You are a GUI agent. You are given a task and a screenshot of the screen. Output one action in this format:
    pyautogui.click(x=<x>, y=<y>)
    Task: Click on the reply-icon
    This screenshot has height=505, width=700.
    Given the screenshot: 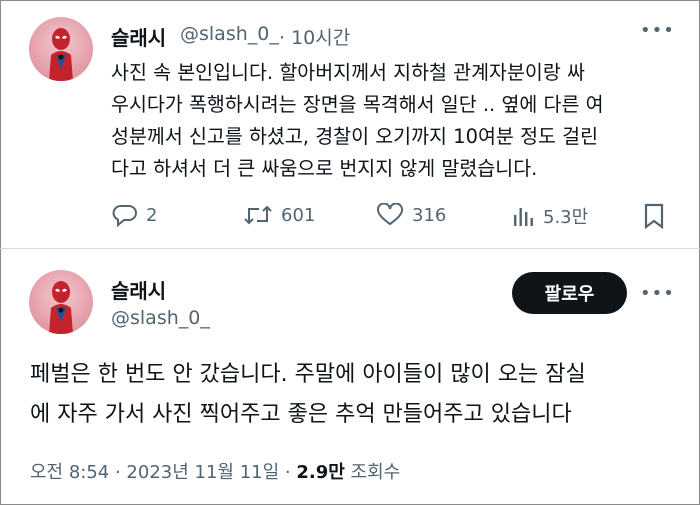 What is the action you would take?
    pyautogui.click(x=124, y=216)
    